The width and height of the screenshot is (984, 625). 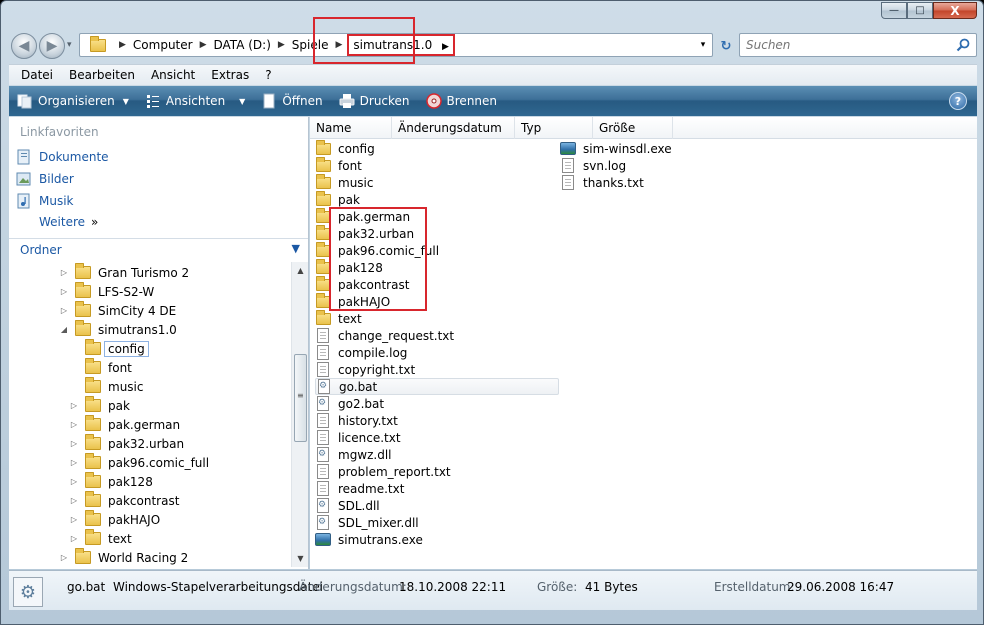 What do you see at coordinates (73, 101) in the screenshot?
I see `organize-button: Organisieren ▼` at bounding box center [73, 101].